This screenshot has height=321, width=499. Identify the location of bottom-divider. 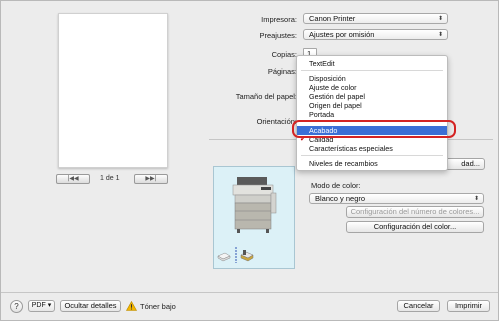
(249, 292).